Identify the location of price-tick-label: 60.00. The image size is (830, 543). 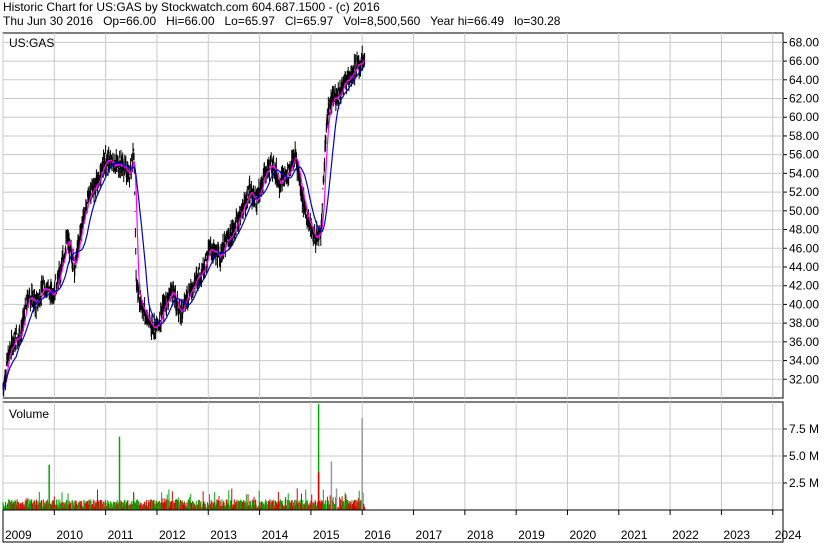
(804, 117).